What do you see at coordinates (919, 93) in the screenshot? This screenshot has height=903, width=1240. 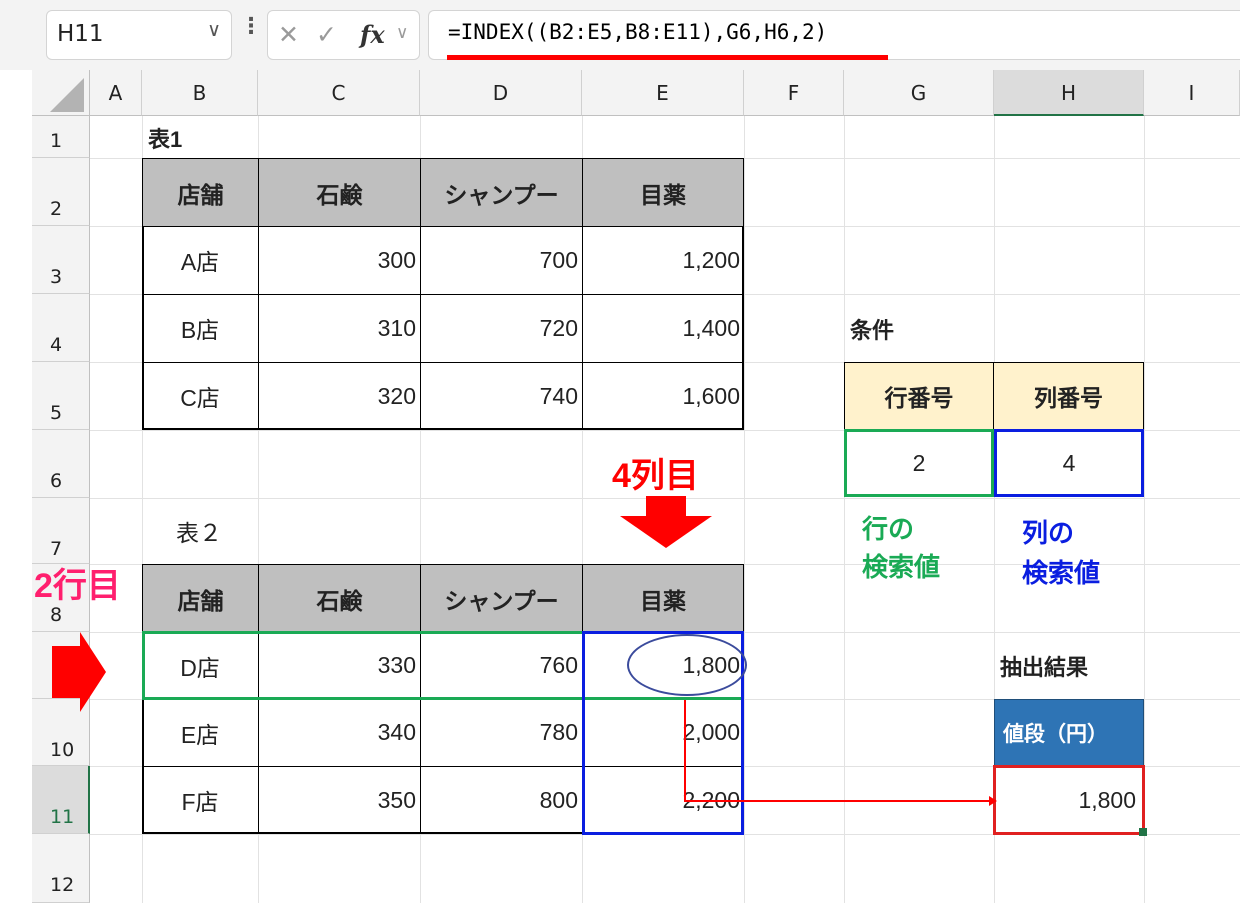 I see `column-header-g: G` at bounding box center [919, 93].